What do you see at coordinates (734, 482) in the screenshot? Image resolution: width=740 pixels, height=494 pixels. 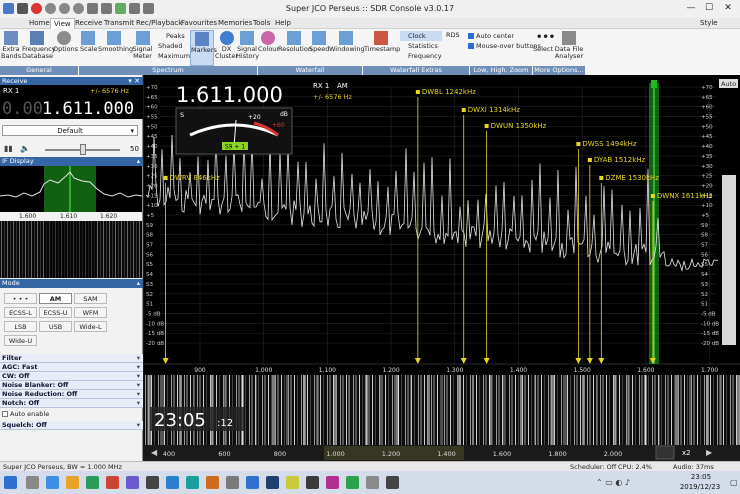 I see `notification-icon: ▢` at bounding box center [734, 482].